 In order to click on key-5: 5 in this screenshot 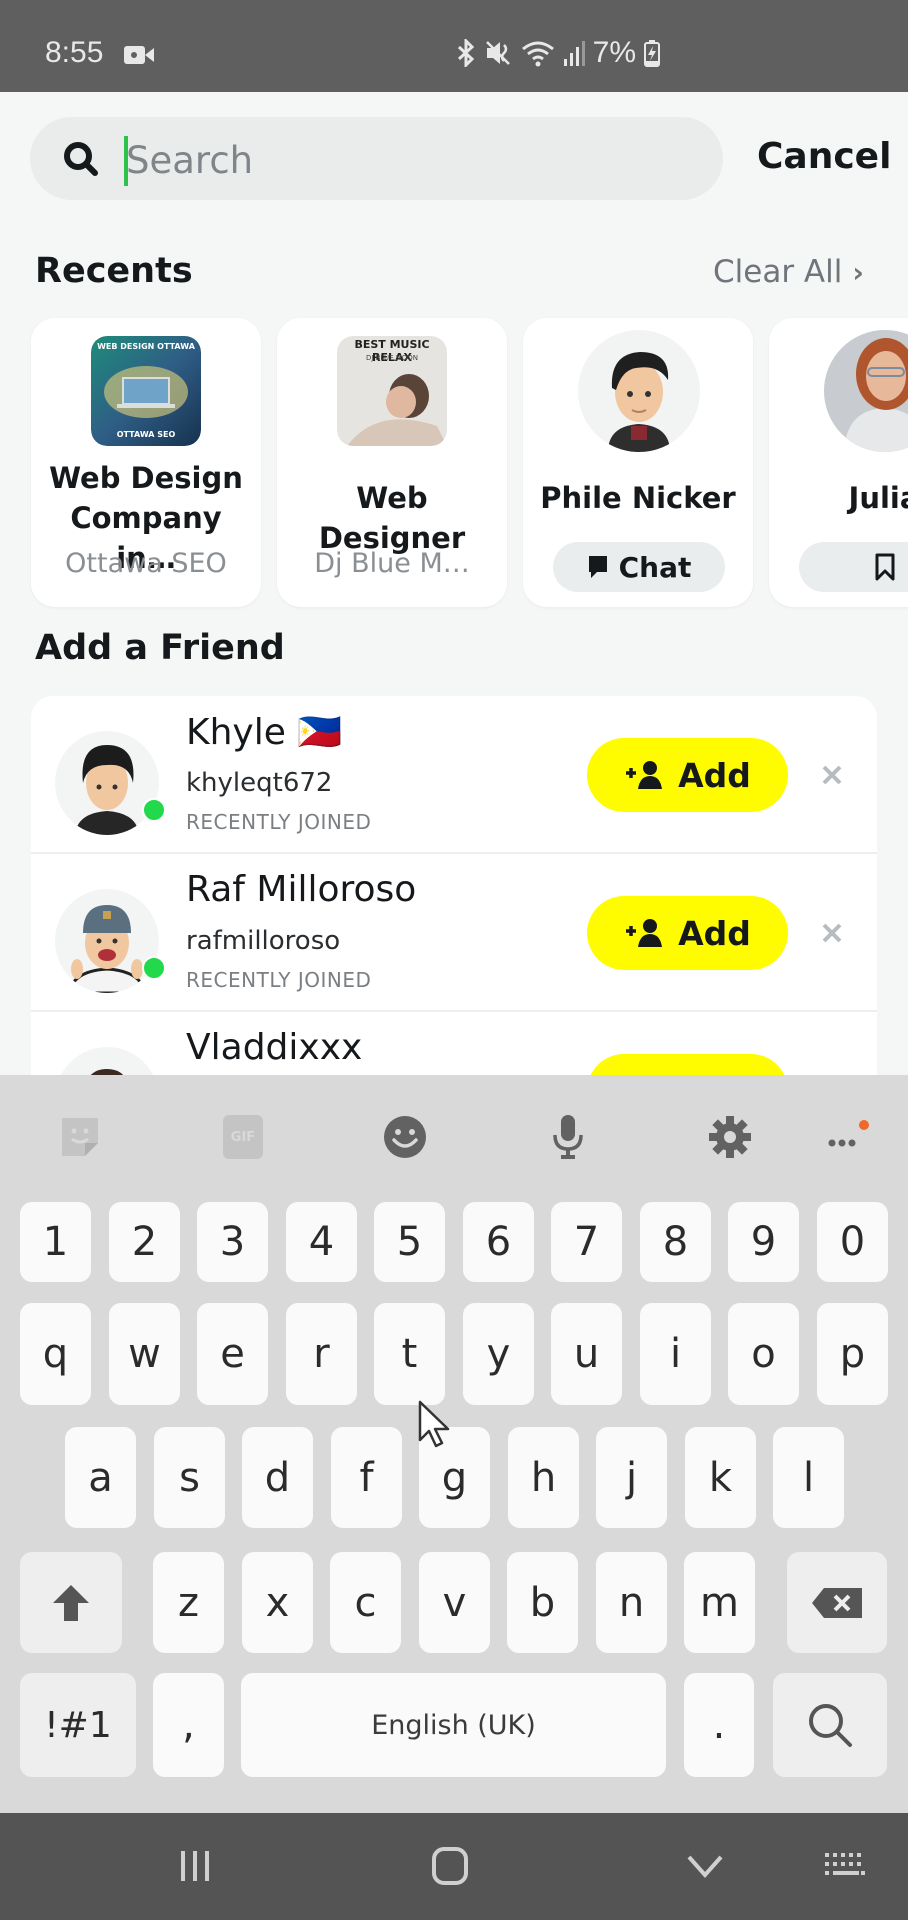, I will do `click(409, 1242)`.